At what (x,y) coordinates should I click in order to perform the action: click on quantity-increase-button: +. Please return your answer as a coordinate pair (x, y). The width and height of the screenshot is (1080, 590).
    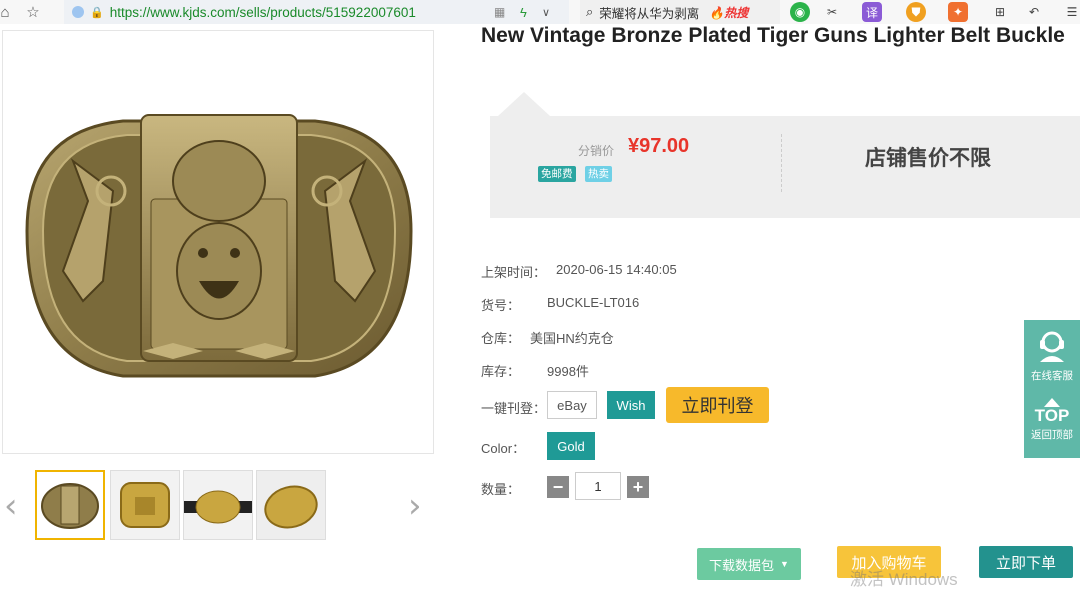
    Looking at the image, I should click on (638, 487).